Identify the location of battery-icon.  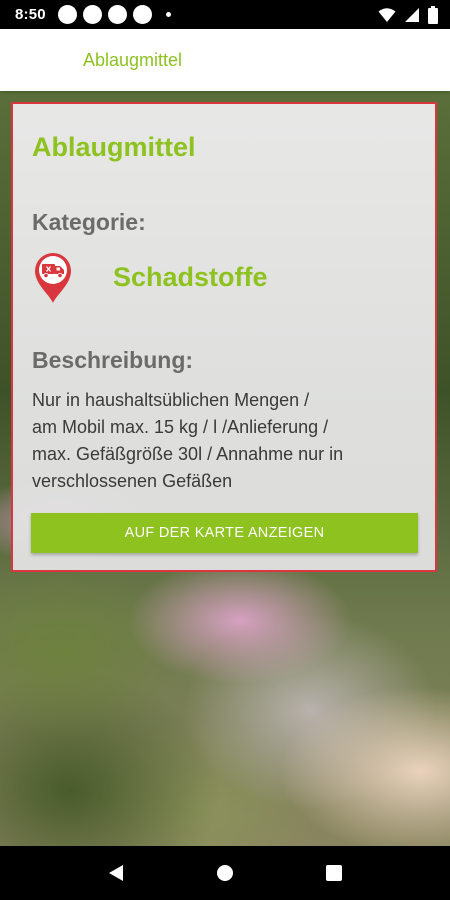
(433, 14).